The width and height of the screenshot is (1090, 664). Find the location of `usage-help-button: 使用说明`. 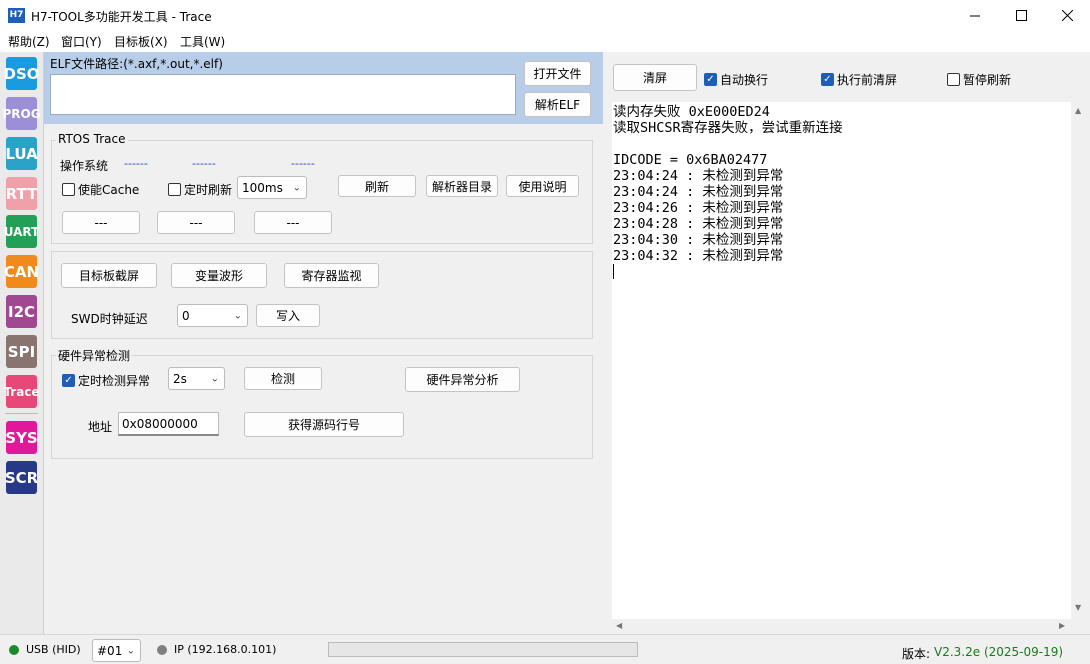

usage-help-button: 使用说明 is located at coordinates (542, 186).